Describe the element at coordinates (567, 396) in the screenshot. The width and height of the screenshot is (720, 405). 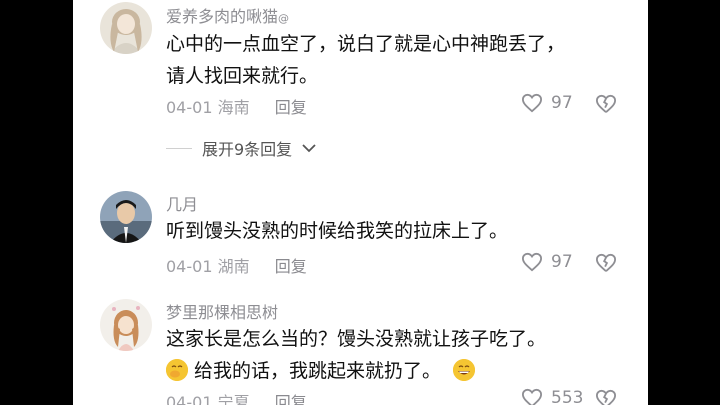
I see `like-count: 553` at that location.